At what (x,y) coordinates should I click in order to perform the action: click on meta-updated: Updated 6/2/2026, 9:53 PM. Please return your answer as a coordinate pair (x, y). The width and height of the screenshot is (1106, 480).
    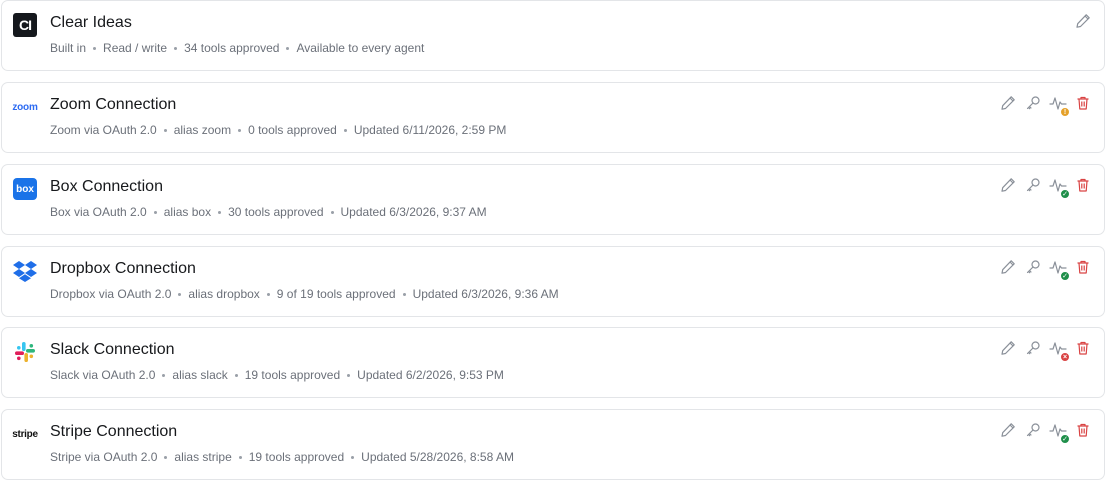
    Looking at the image, I should click on (430, 375).